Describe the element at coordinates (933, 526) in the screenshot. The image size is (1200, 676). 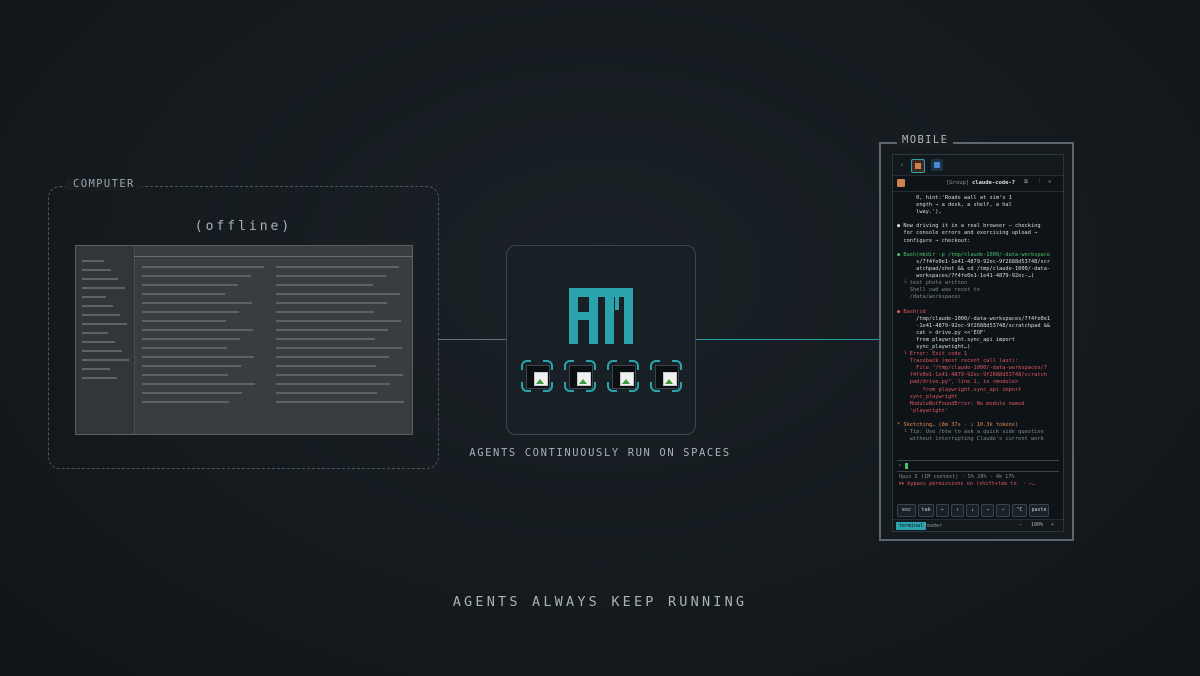
I see `tab-reader: reader` at that location.